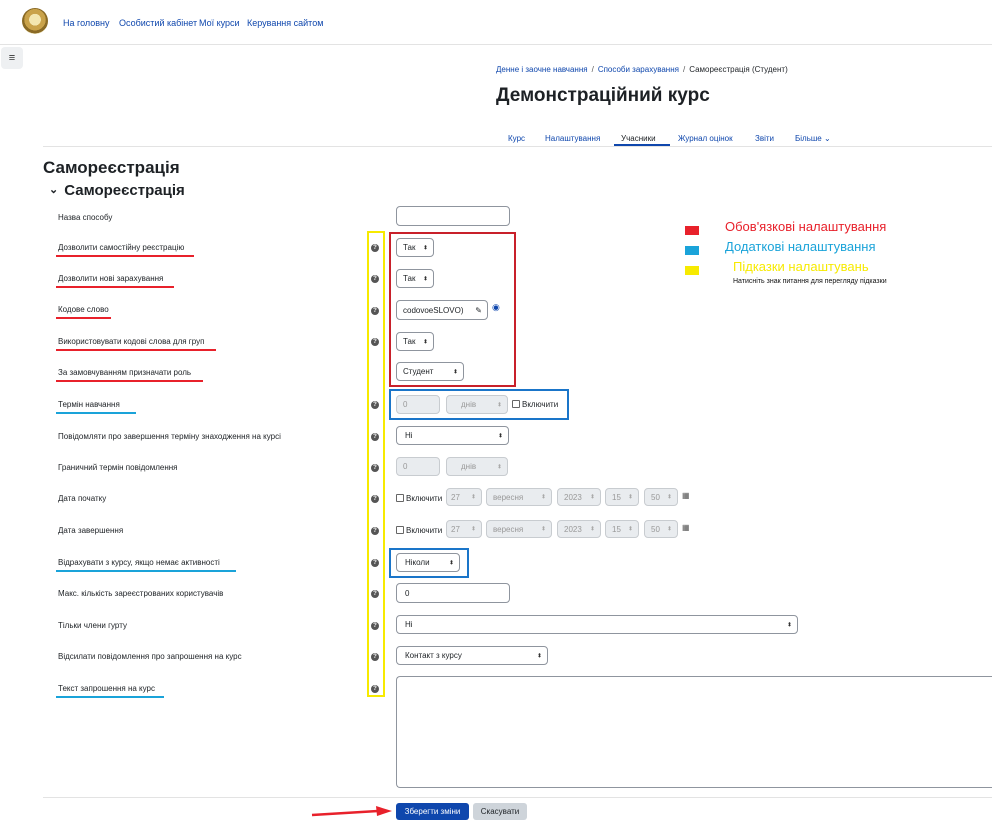 The height and width of the screenshot is (820, 992). What do you see at coordinates (661, 529) in the screenshot?
I see `end-minute-select: 50 ⬍` at bounding box center [661, 529].